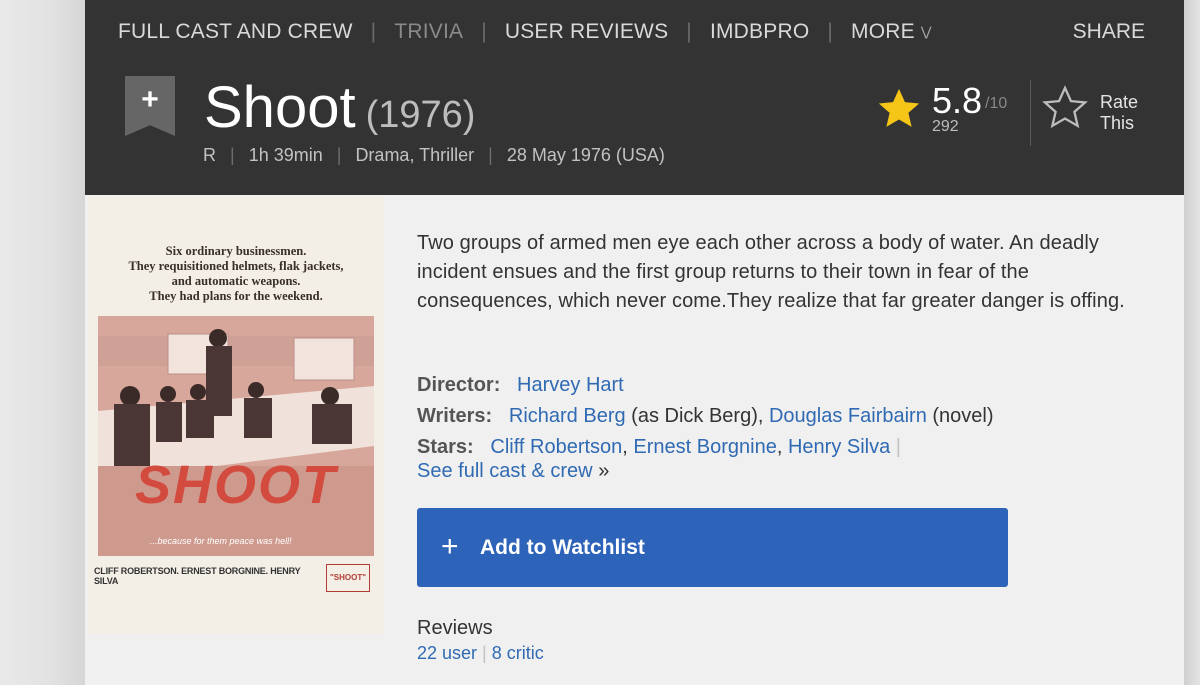 The height and width of the screenshot is (685, 1200). What do you see at coordinates (562, 547) in the screenshot?
I see `add-to-watchlist-label: Add to Watchlist` at bounding box center [562, 547].